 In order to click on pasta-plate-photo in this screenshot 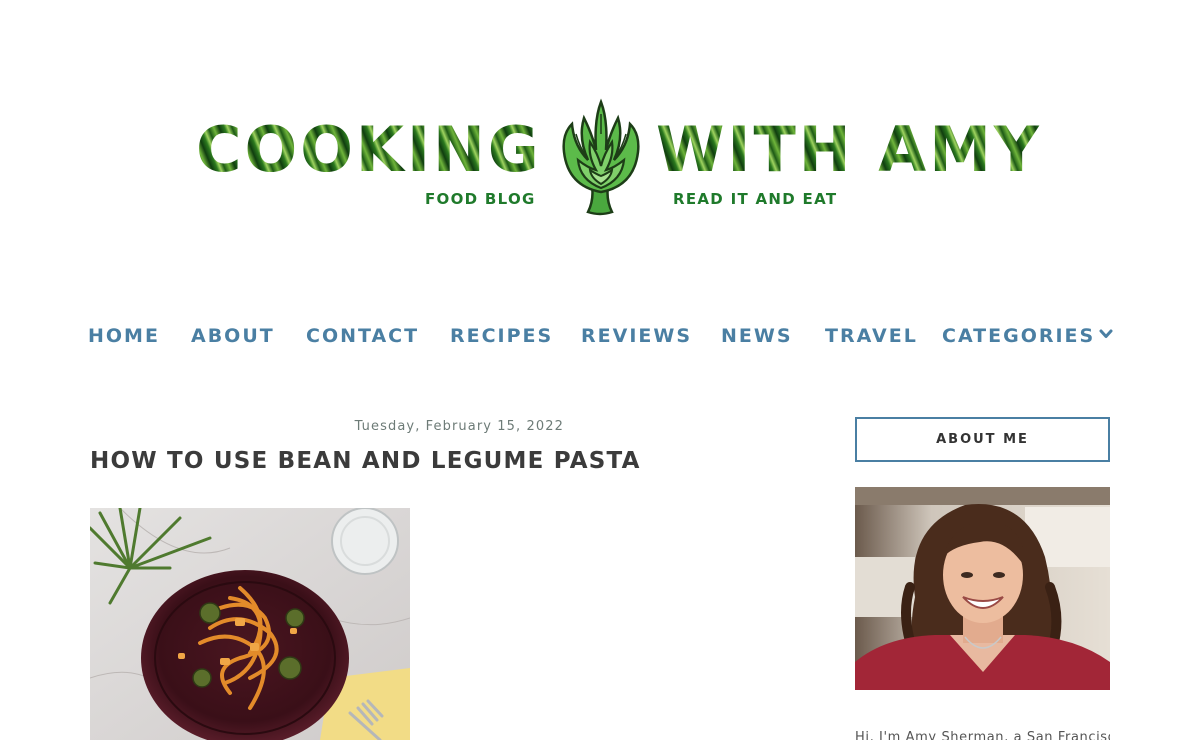, I will do `click(250, 624)`.